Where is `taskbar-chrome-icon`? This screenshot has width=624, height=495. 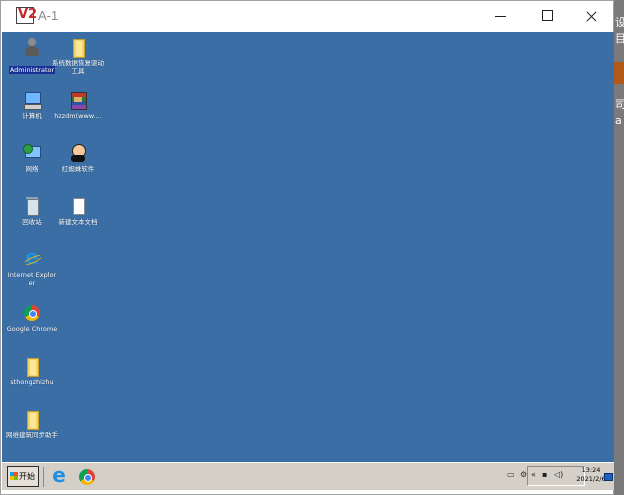
taskbar-chrome-icon is located at coordinates (87, 477).